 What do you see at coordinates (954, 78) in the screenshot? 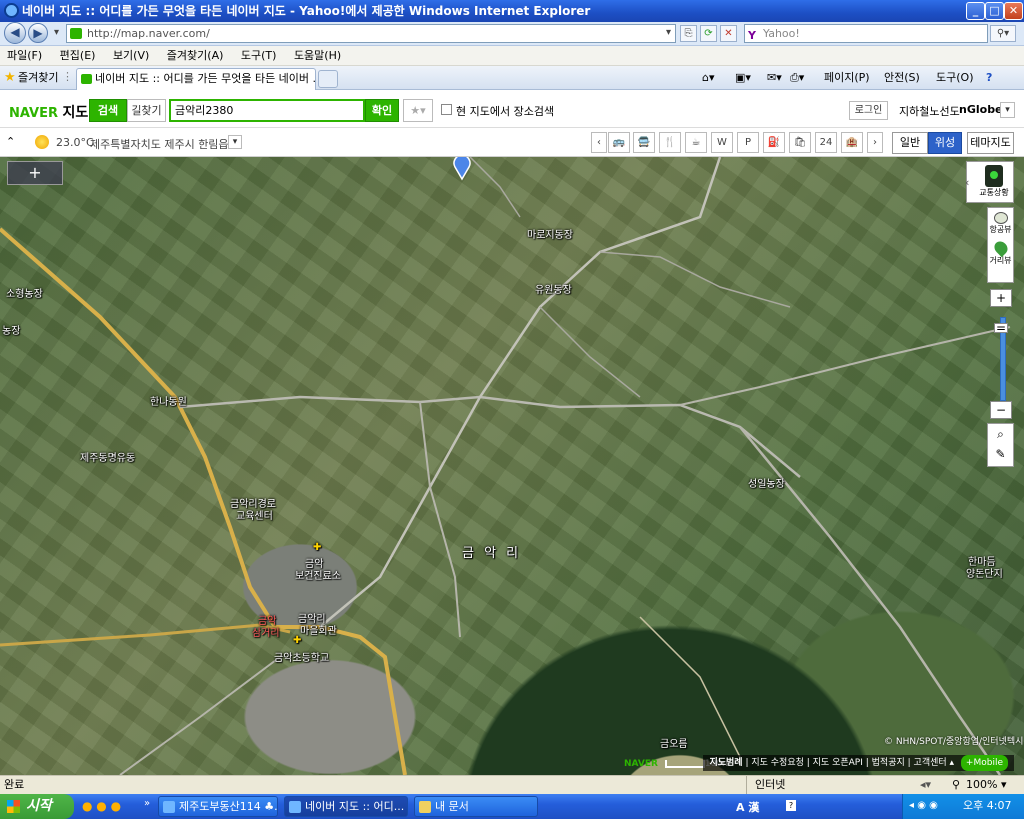
I see `tools-menu: 도구(O)` at bounding box center [954, 78].